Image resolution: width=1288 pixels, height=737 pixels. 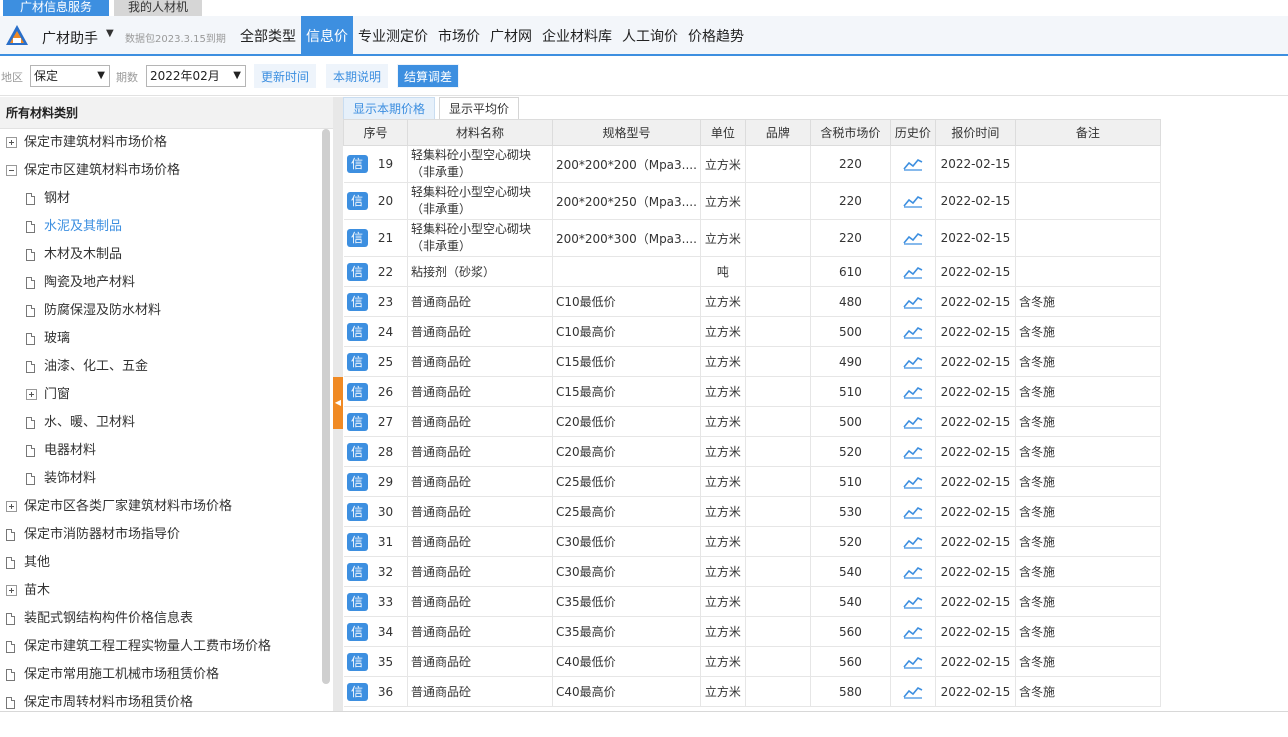 I want to click on column-header: 序号, so click(x=375, y=132).